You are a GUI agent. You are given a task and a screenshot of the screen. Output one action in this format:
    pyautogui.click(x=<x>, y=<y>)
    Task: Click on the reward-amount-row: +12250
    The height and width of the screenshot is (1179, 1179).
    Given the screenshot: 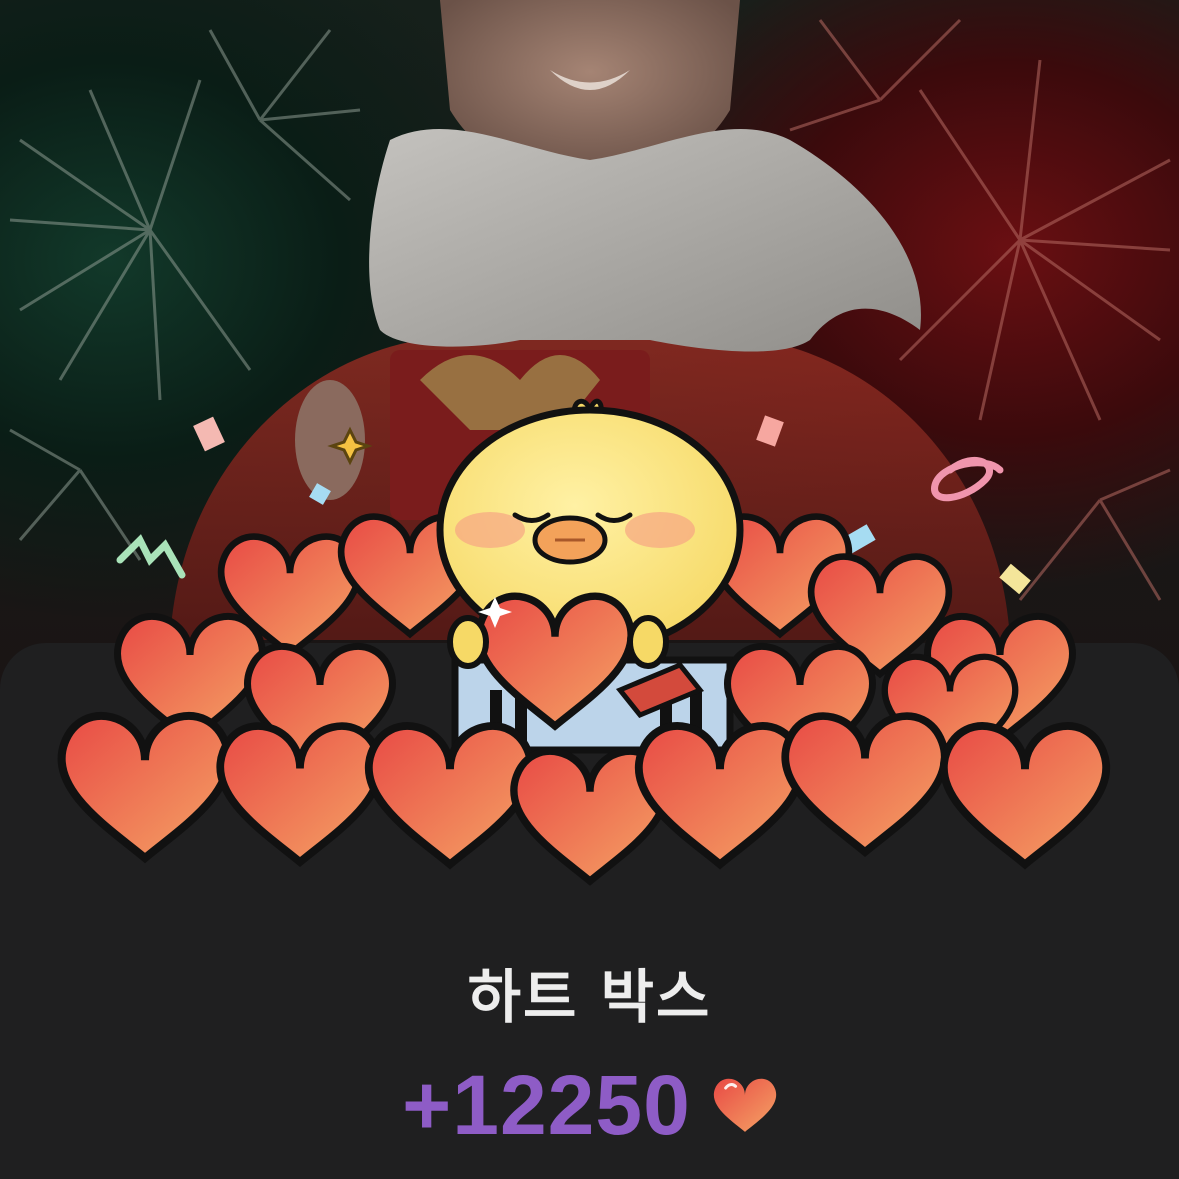 What is the action you would take?
    pyautogui.click(x=589, y=1105)
    